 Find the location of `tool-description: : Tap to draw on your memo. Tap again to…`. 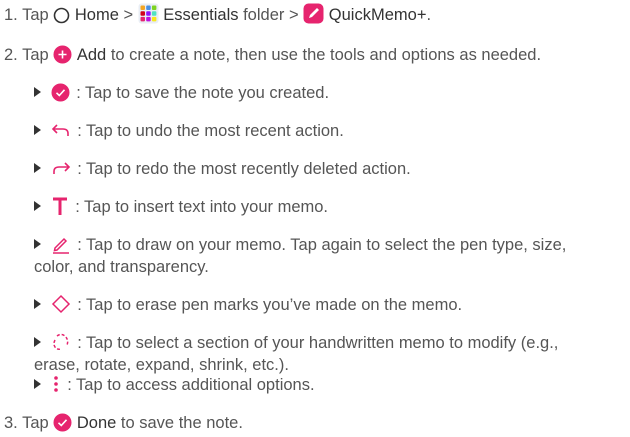

tool-description: : Tap to draw on your memo. Tap again to… is located at coordinates (322, 245).